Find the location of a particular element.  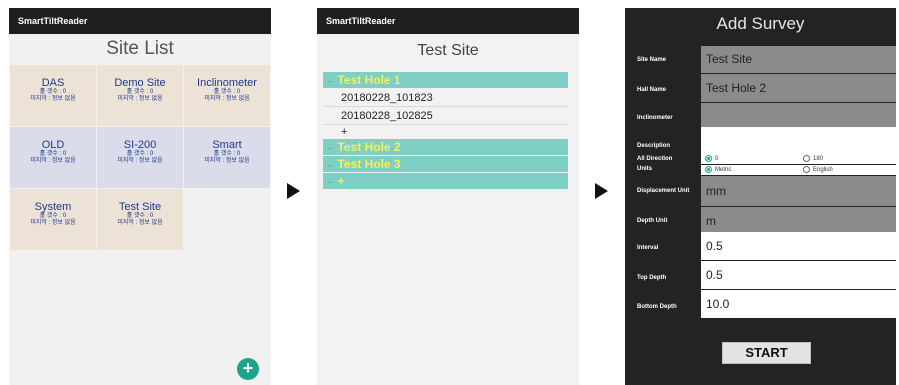

depth-unit-label: Depth Unit is located at coordinates (652, 221).